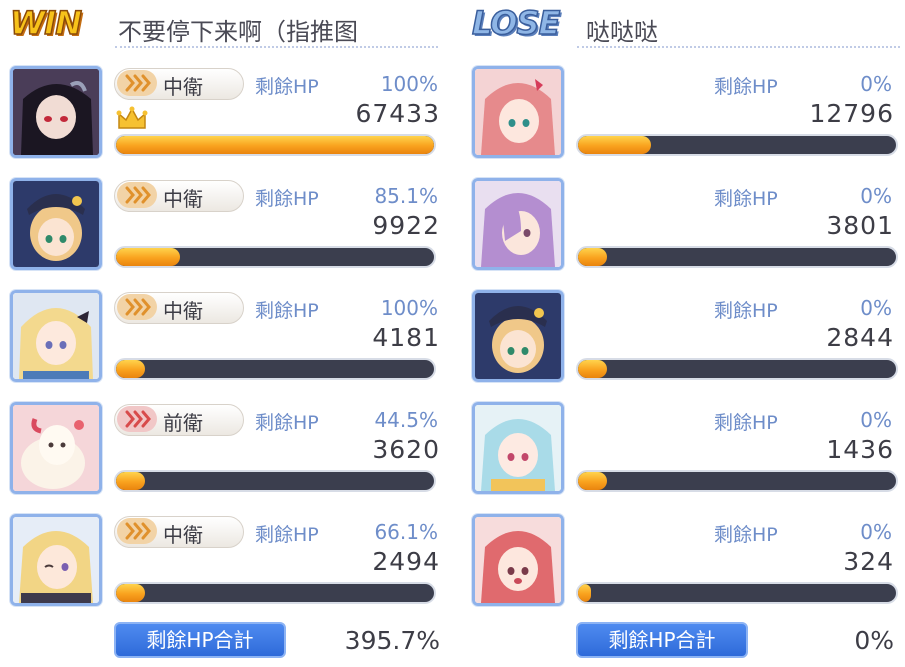  What do you see at coordinates (687, 114) in the screenshot?
I see `lose-character-row: 剩餘HP 0% 12796` at bounding box center [687, 114].